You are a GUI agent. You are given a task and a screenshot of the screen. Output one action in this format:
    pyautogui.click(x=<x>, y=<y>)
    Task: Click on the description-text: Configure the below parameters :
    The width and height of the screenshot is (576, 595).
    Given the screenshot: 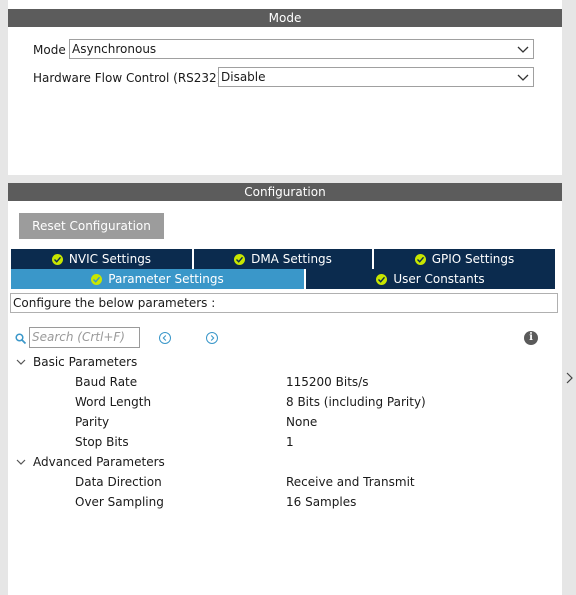 What is the action you would take?
    pyautogui.click(x=284, y=303)
    